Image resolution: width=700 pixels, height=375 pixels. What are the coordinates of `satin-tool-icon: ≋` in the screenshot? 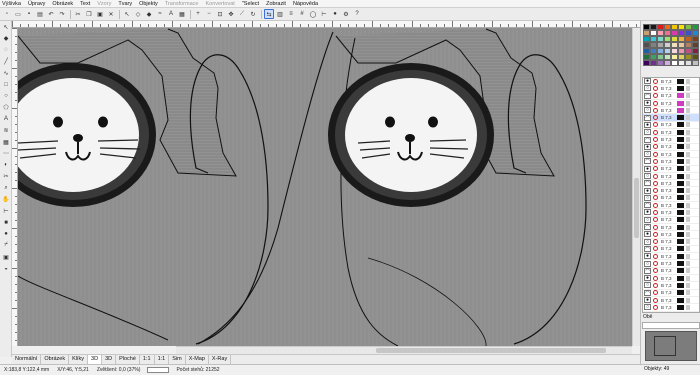 It's located at (6, 131).